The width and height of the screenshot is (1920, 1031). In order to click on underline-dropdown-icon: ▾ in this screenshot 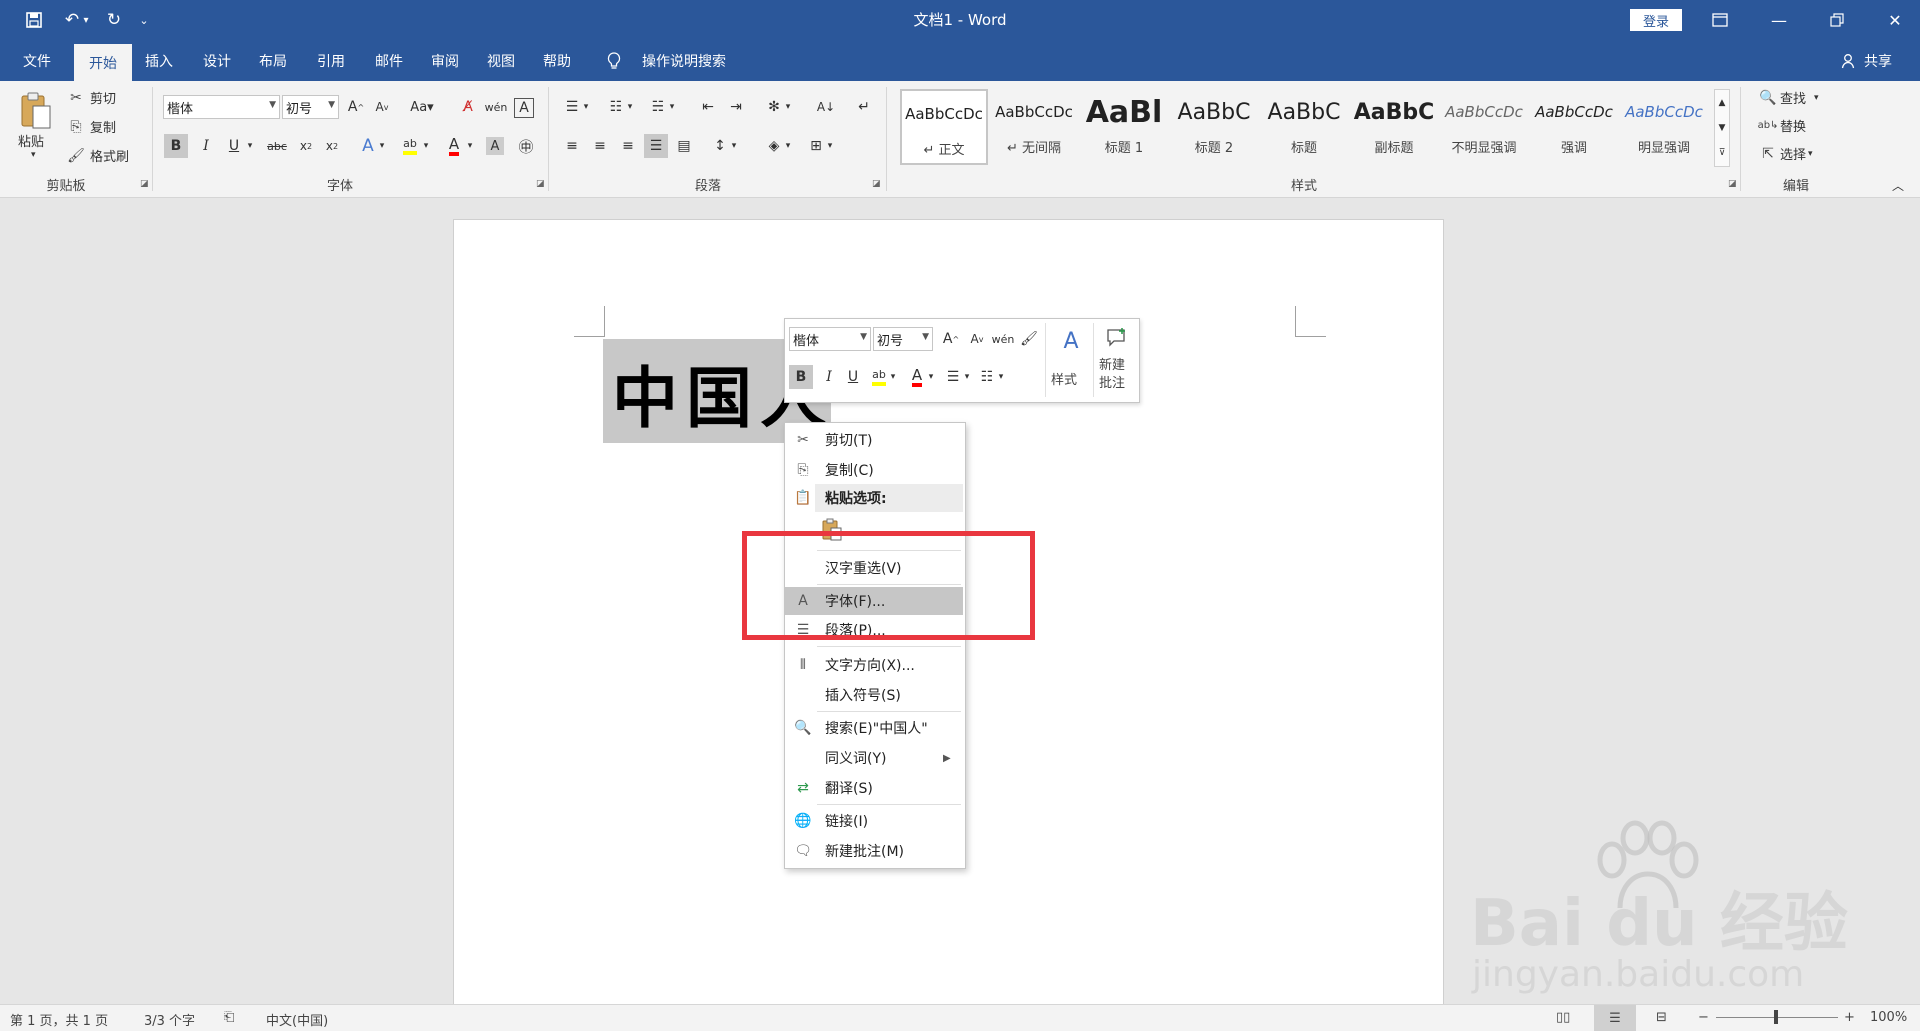, I will do `click(250, 146)`.